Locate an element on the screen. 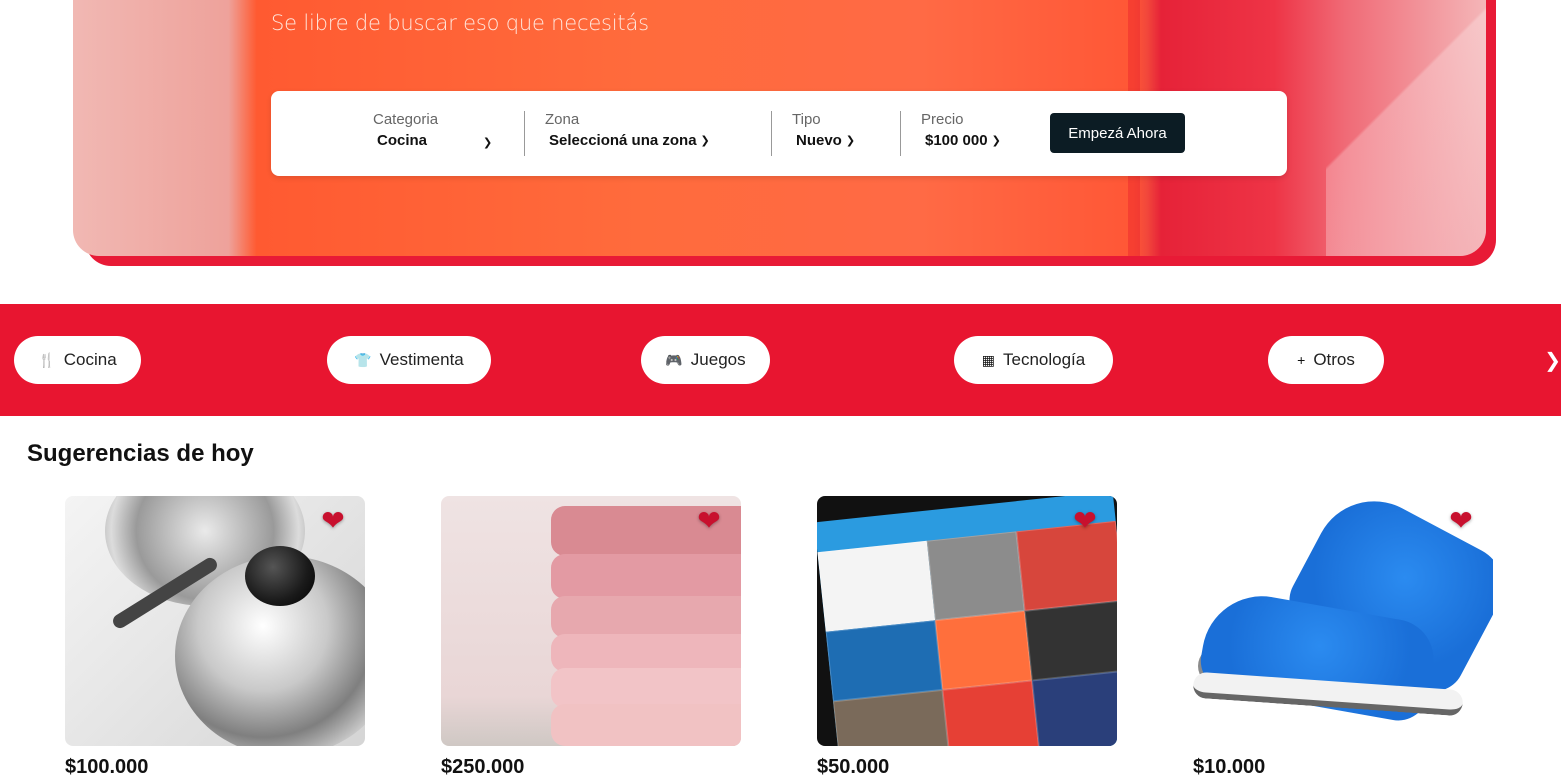  category-pill-cocina: 🍴 Cocina is located at coordinates (77, 360).